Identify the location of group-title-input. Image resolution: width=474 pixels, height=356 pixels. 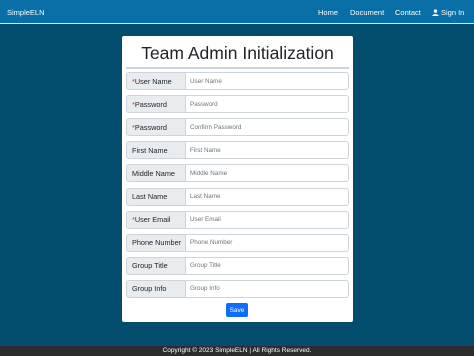
(267, 265).